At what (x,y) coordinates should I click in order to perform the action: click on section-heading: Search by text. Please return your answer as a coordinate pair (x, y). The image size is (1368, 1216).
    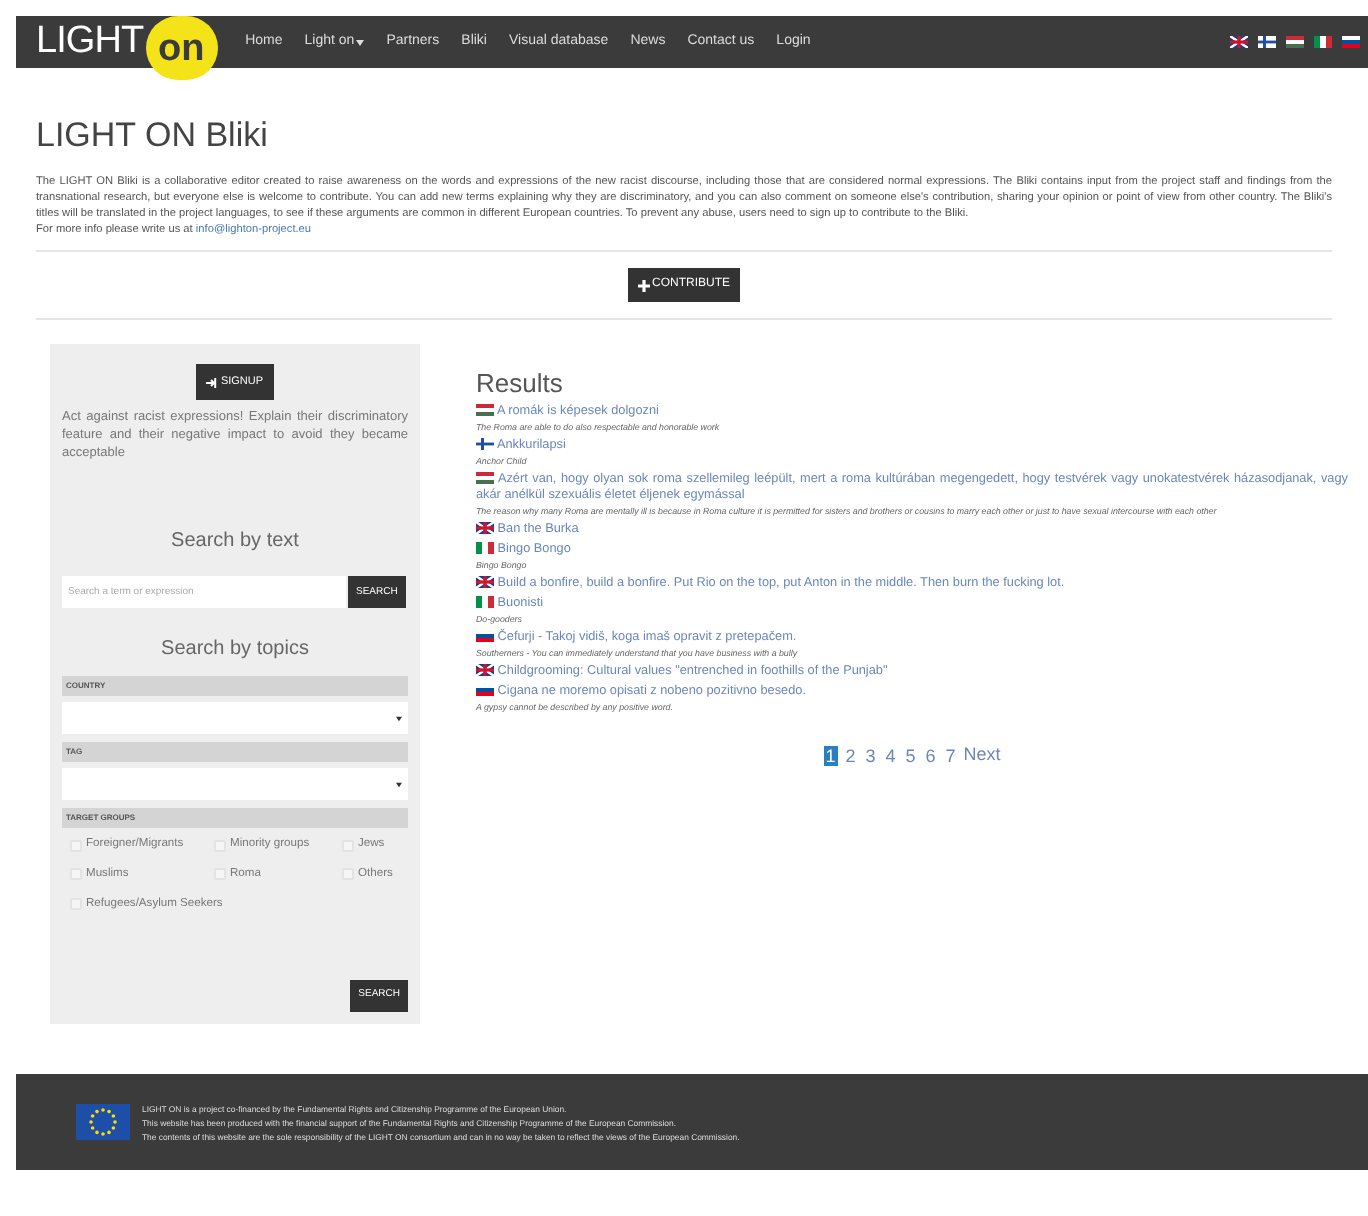
    Looking at the image, I should click on (235, 542).